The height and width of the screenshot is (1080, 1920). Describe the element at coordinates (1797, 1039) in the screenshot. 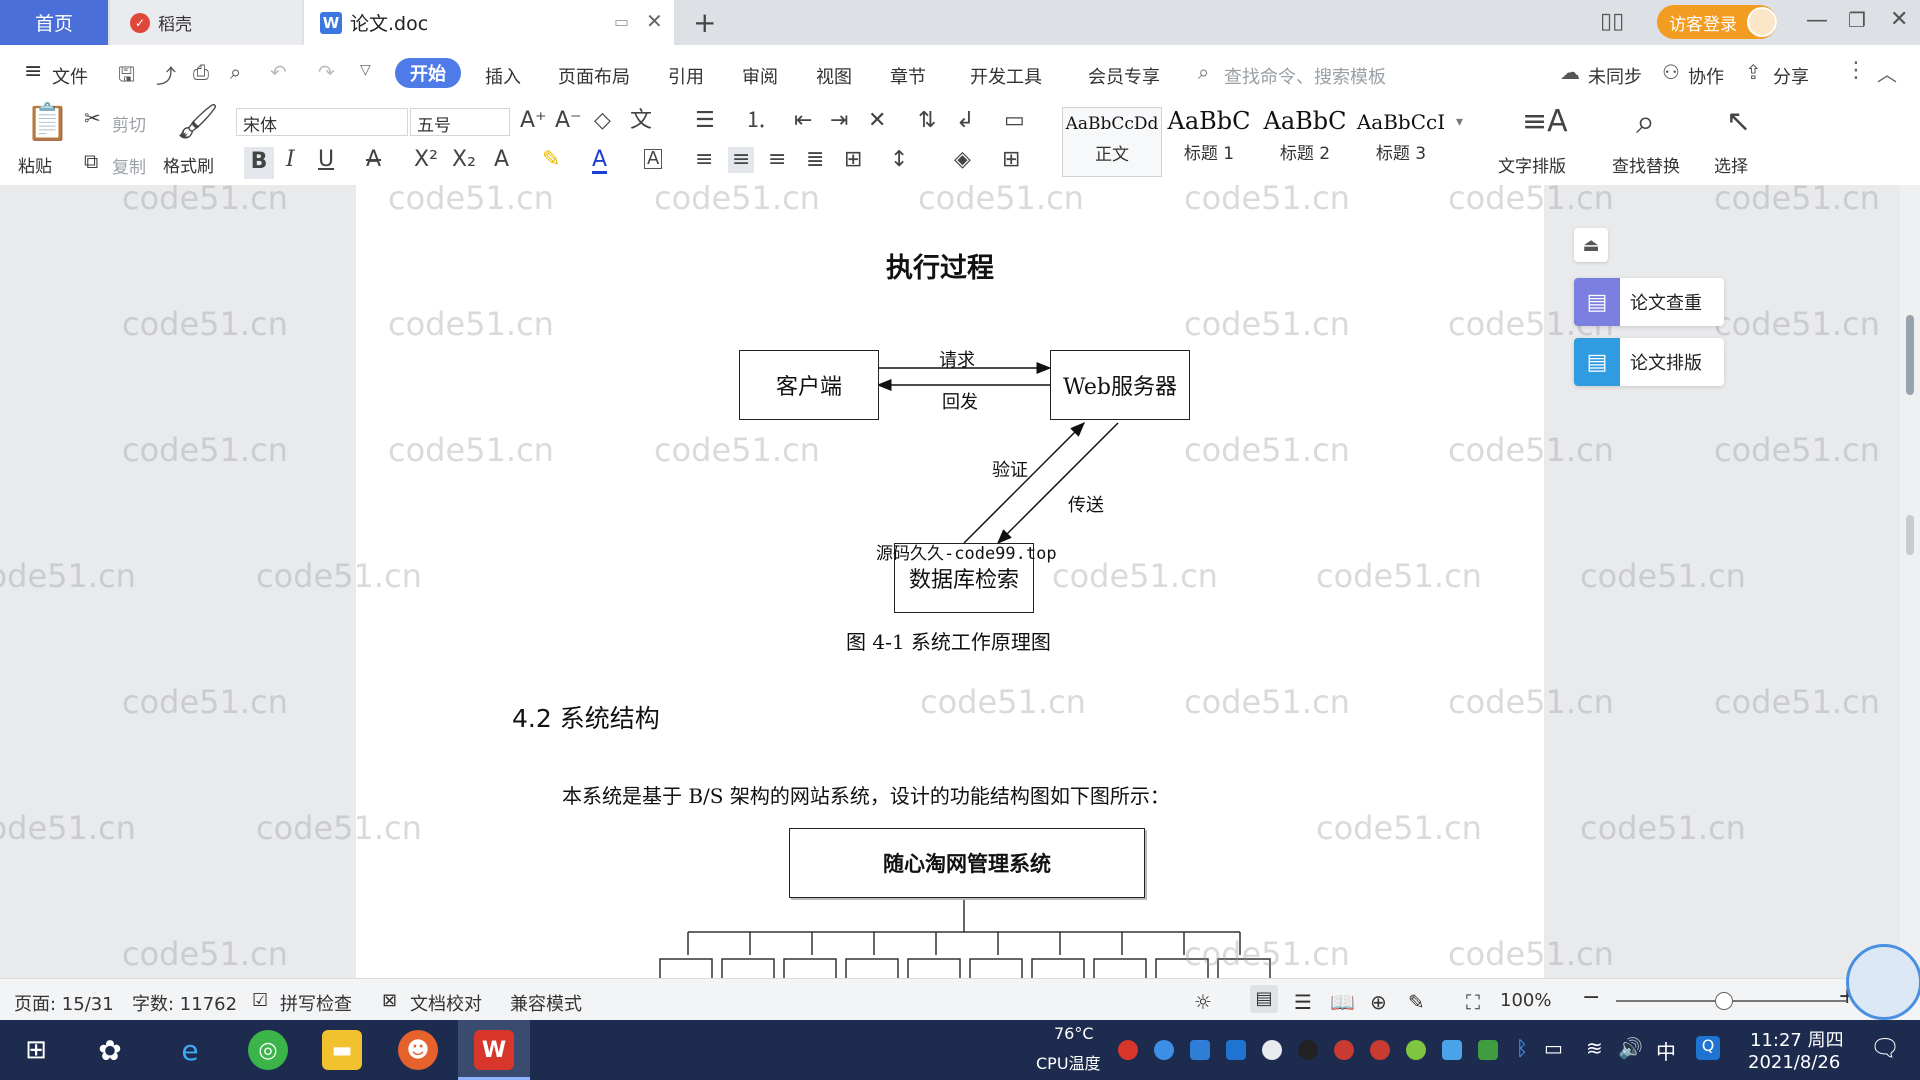

I see `clock-time: 11:27 周四` at that location.